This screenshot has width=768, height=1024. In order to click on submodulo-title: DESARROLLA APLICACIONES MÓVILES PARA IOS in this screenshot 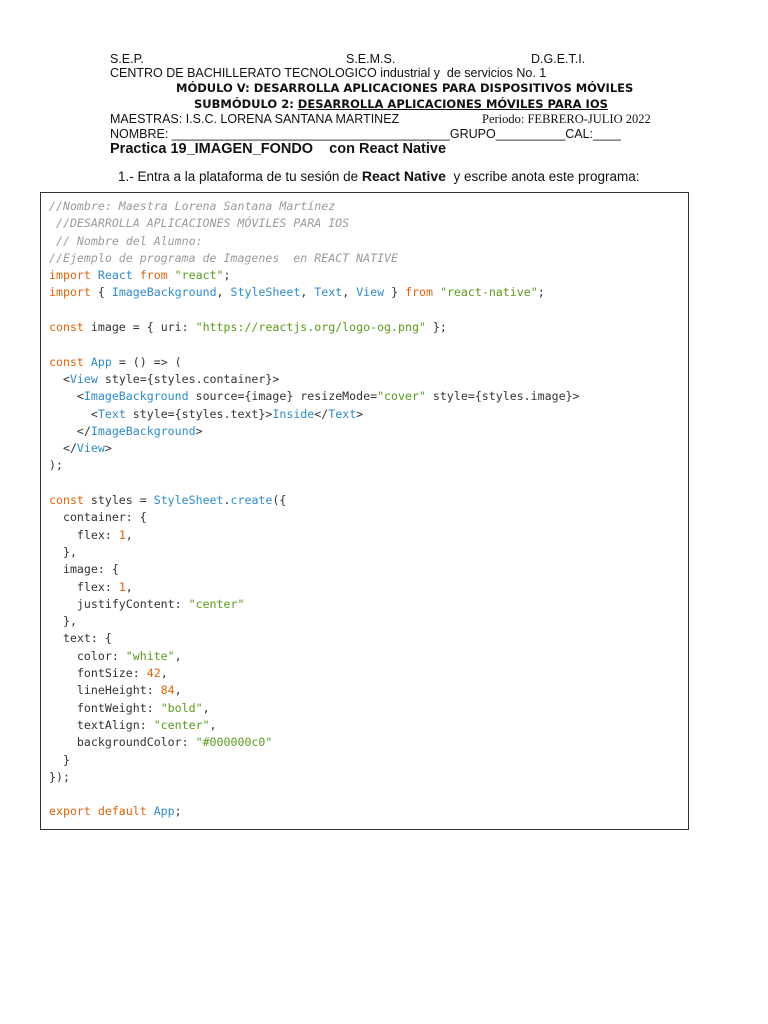, I will do `click(452, 104)`.